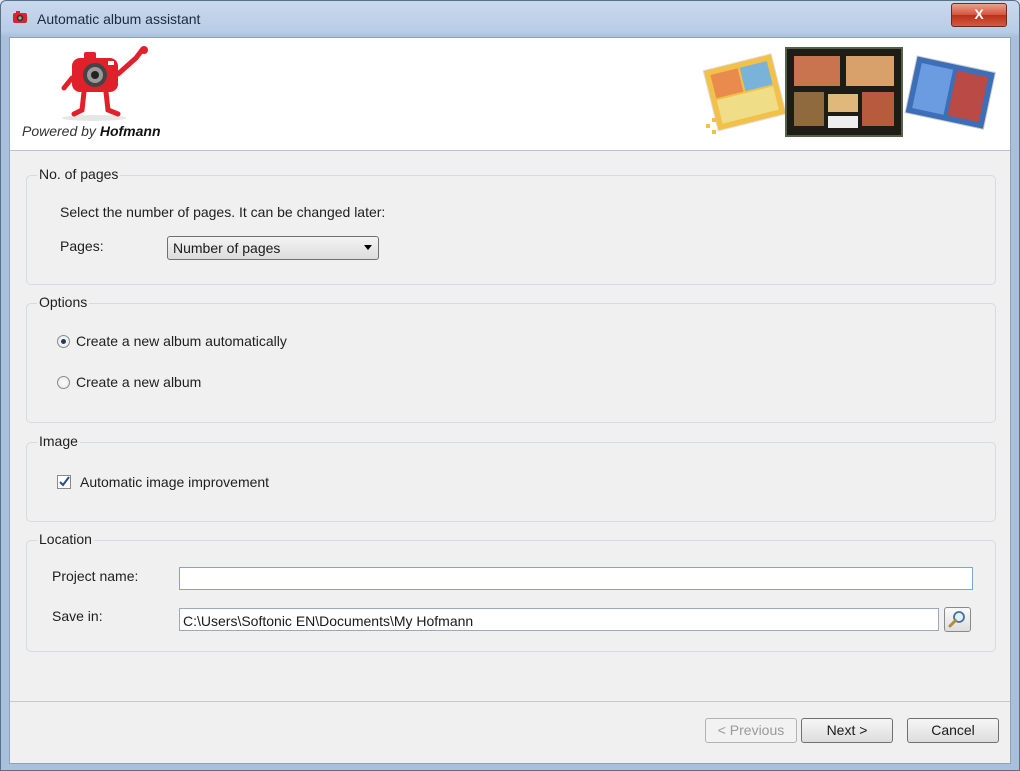 The width and height of the screenshot is (1020, 771). What do you see at coordinates (63, 341) in the screenshot?
I see `radio-create-automatically` at bounding box center [63, 341].